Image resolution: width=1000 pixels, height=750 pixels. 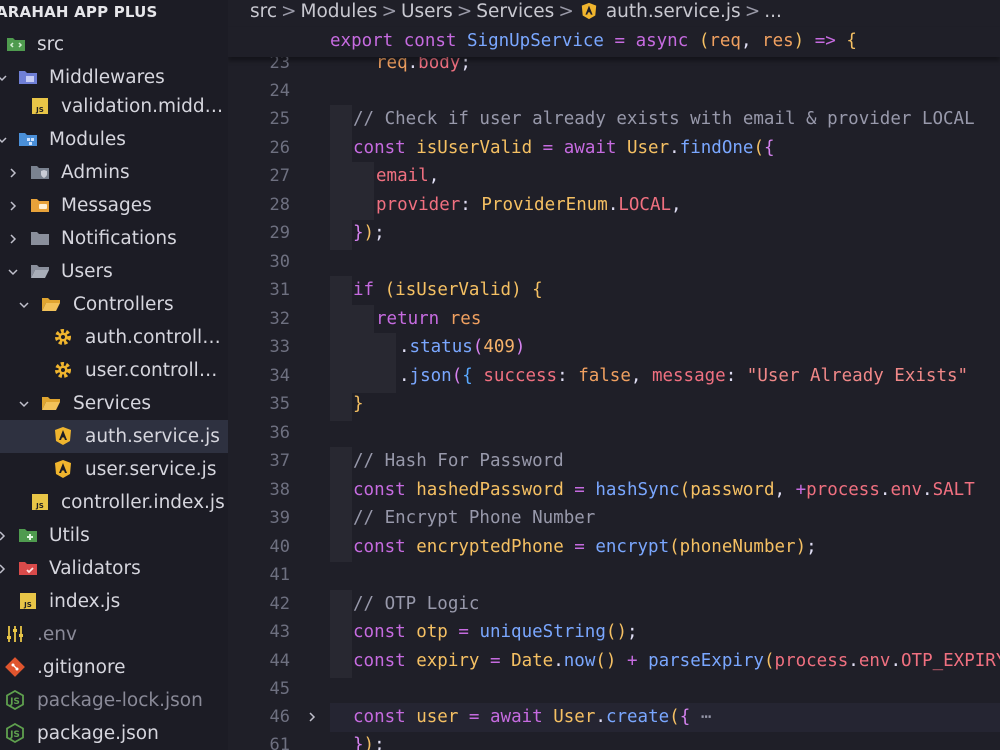 I want to click on tree-file-package-lock: JS package-lock.json, so click(x=114, y=700).